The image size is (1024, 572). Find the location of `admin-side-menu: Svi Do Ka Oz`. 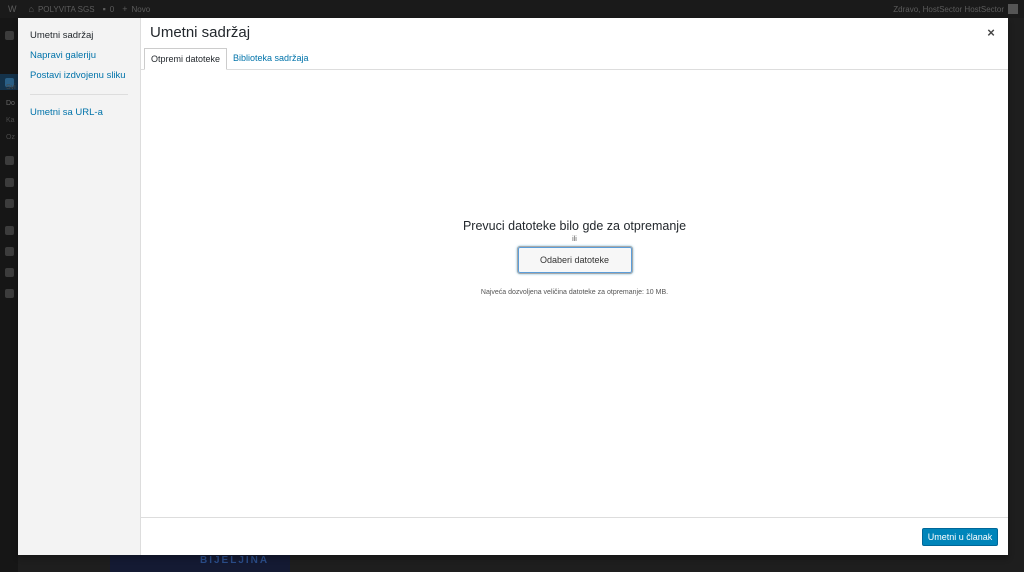

admin-side-menu: Svi Do Ka Oz is located at coordinates (9, 295).